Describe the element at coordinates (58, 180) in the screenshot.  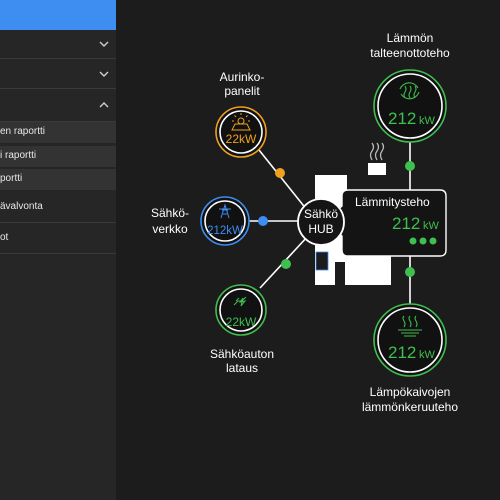
I see `sidebar-subitem-3: portti` at that location.